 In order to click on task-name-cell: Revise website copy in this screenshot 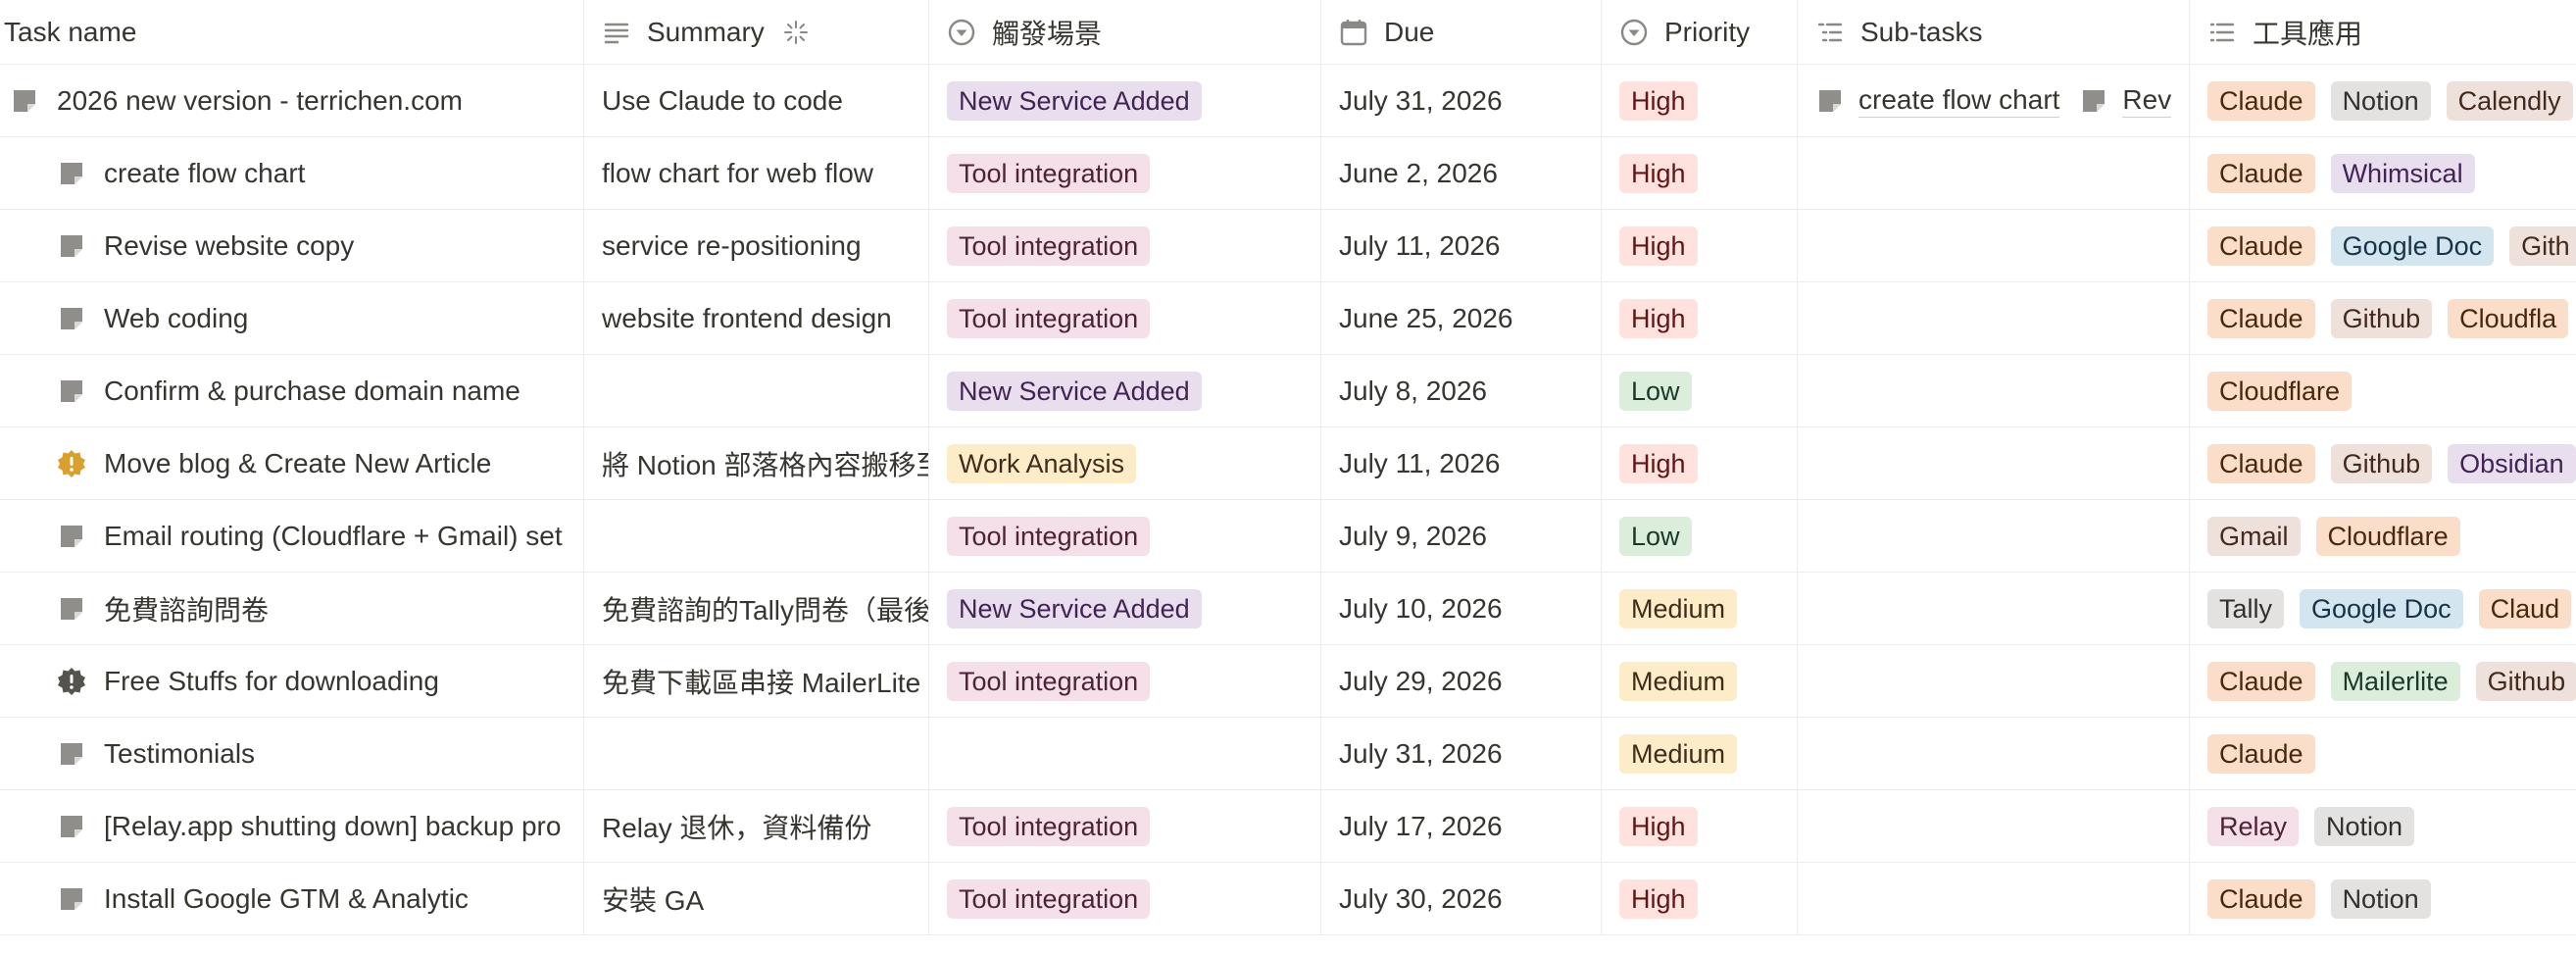, I will do `click(292, 246)`.